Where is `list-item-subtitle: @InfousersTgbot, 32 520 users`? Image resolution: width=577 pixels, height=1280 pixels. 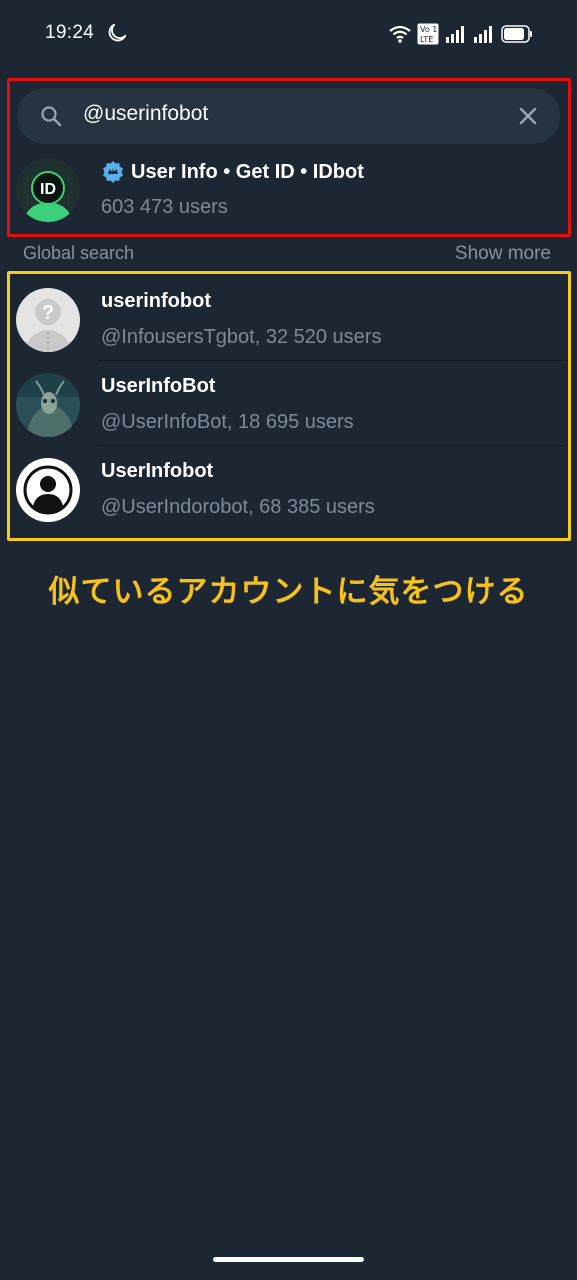
list-item-subtitle: @InfousersTgbot, 32 520 users is located at coordinates (241, 337).